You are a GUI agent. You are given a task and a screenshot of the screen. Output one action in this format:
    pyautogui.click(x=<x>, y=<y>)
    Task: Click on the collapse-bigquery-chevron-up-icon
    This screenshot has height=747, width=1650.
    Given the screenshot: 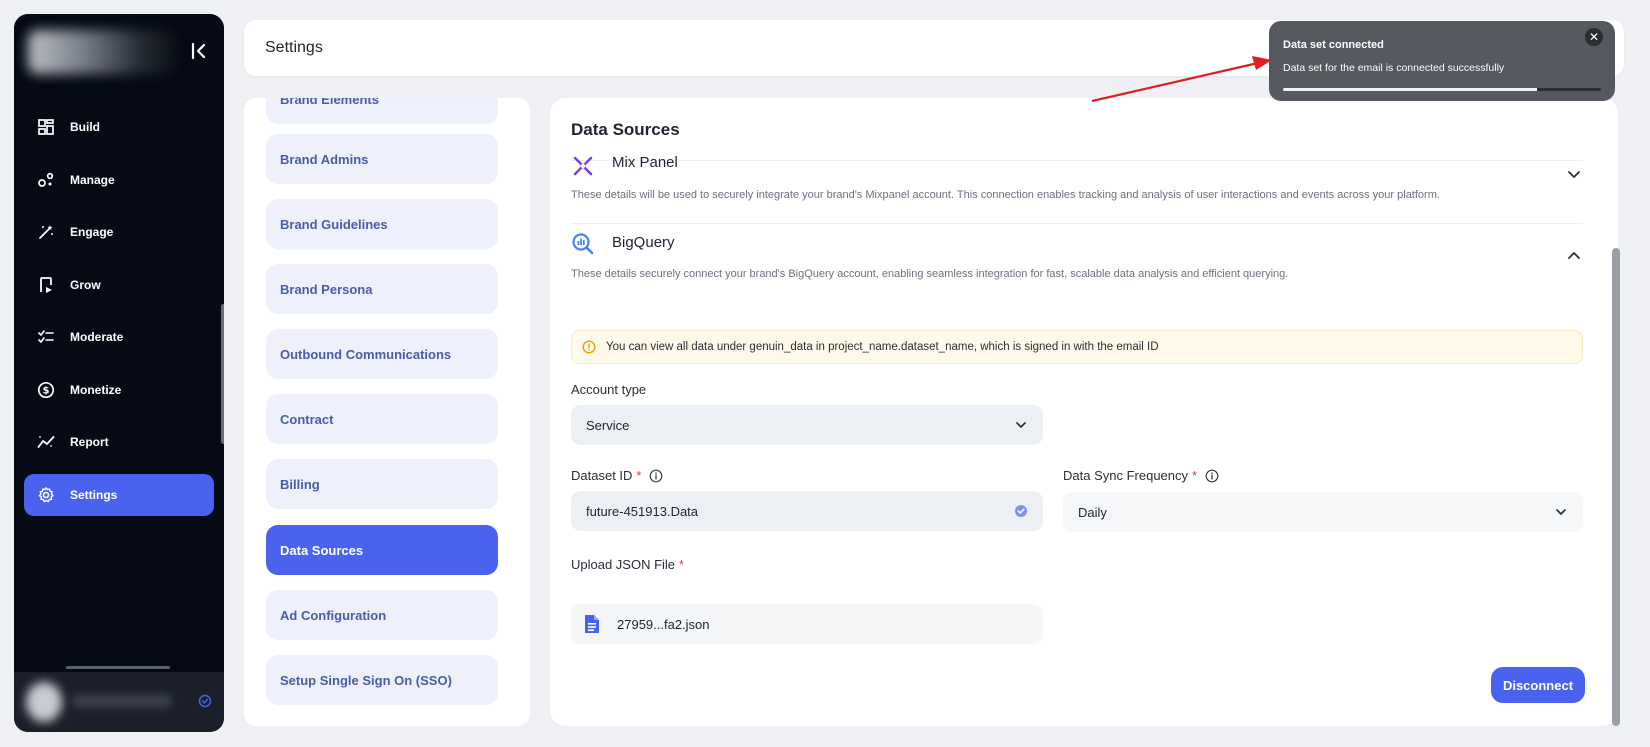 What is the action you would take?
    pyautogui.click(x=1574, y=256)
    